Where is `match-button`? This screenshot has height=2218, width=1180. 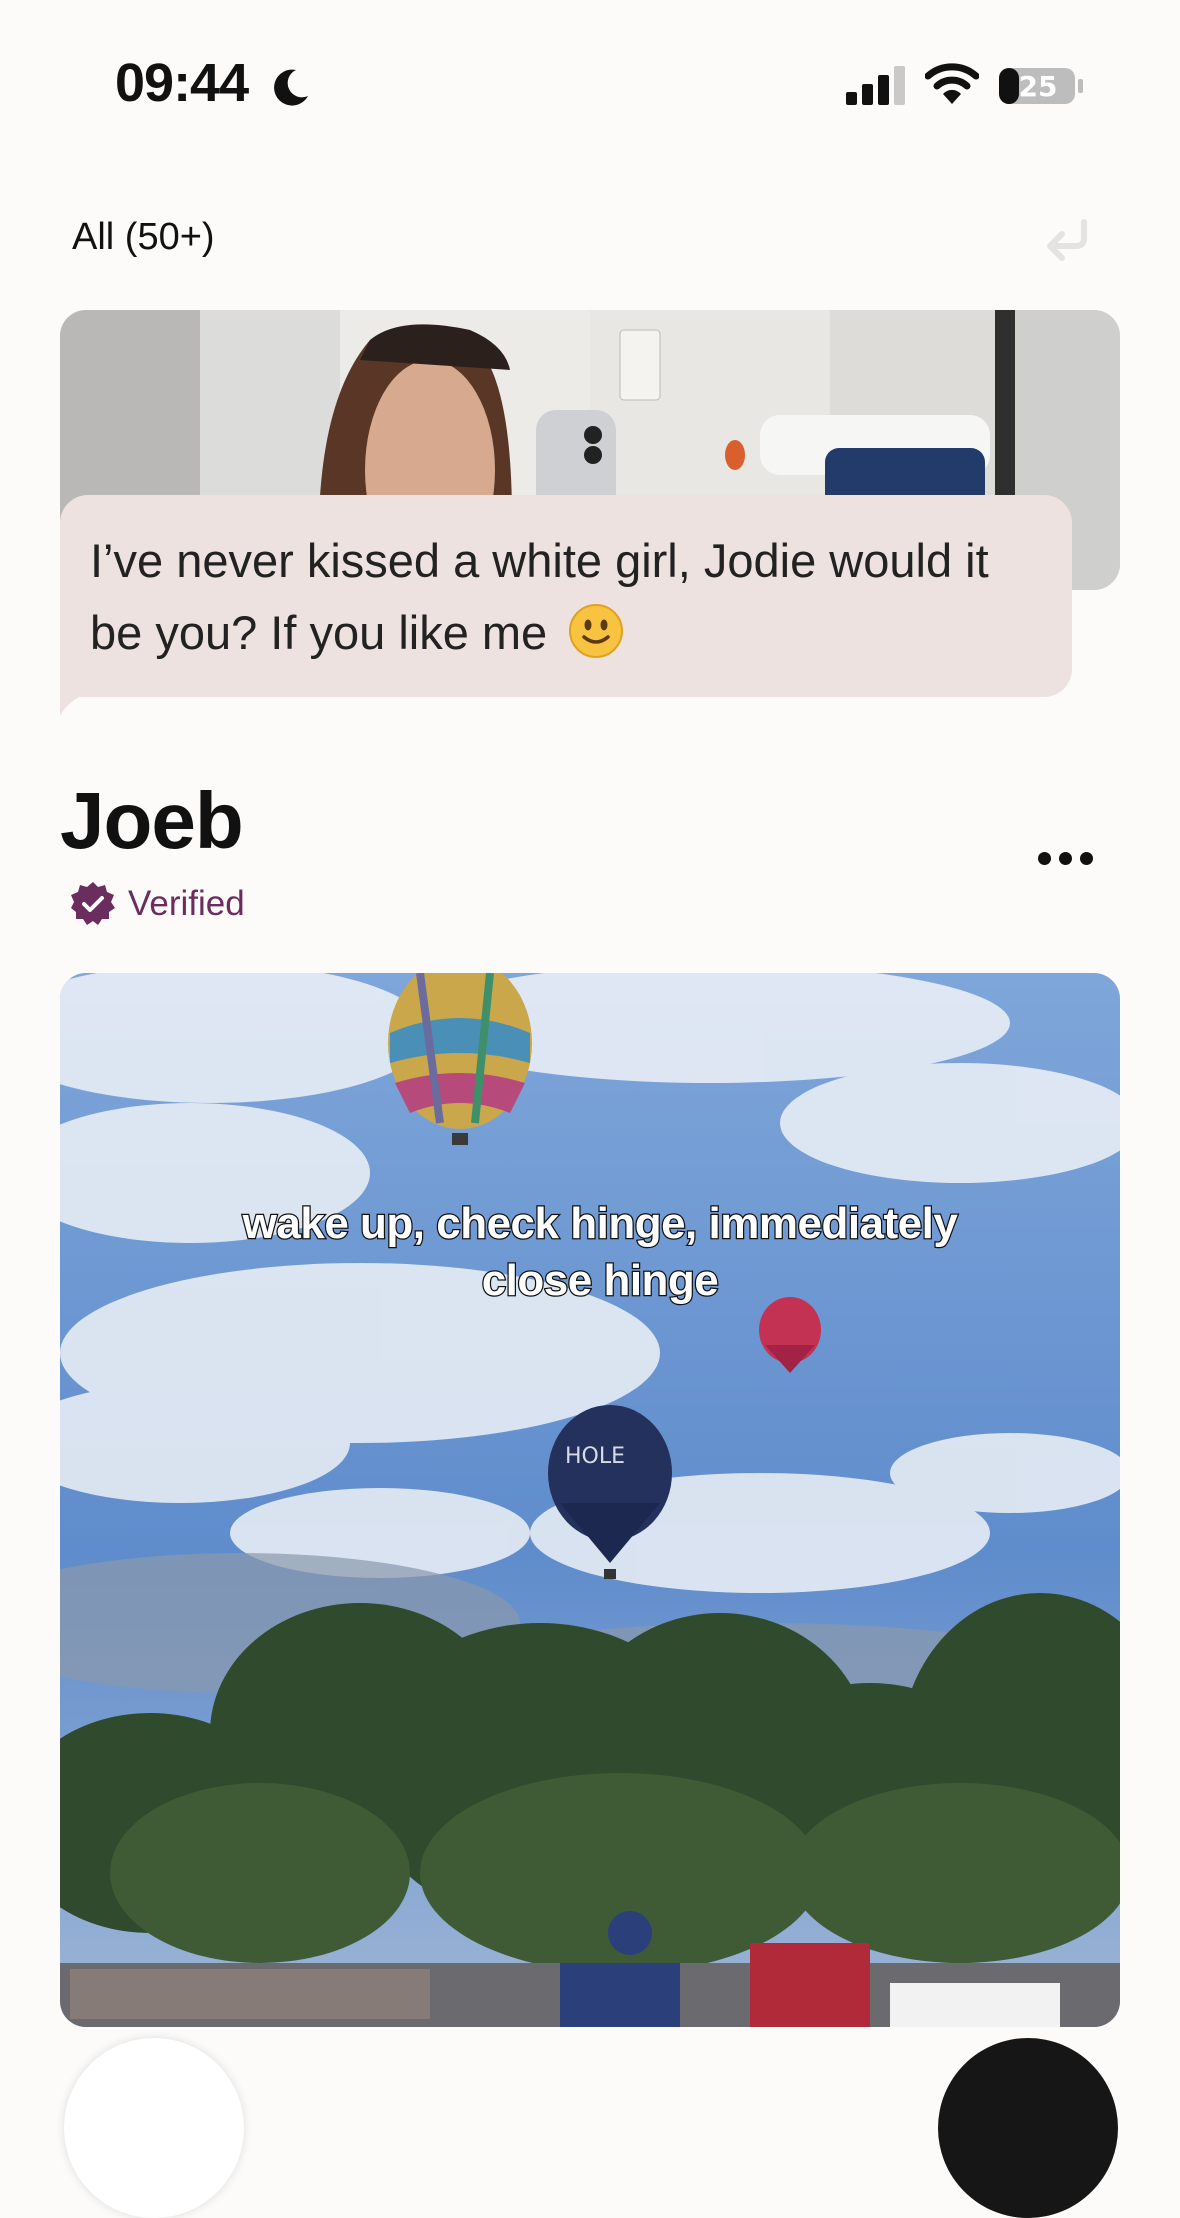
match-button is located at coordinates (1028, 2128).